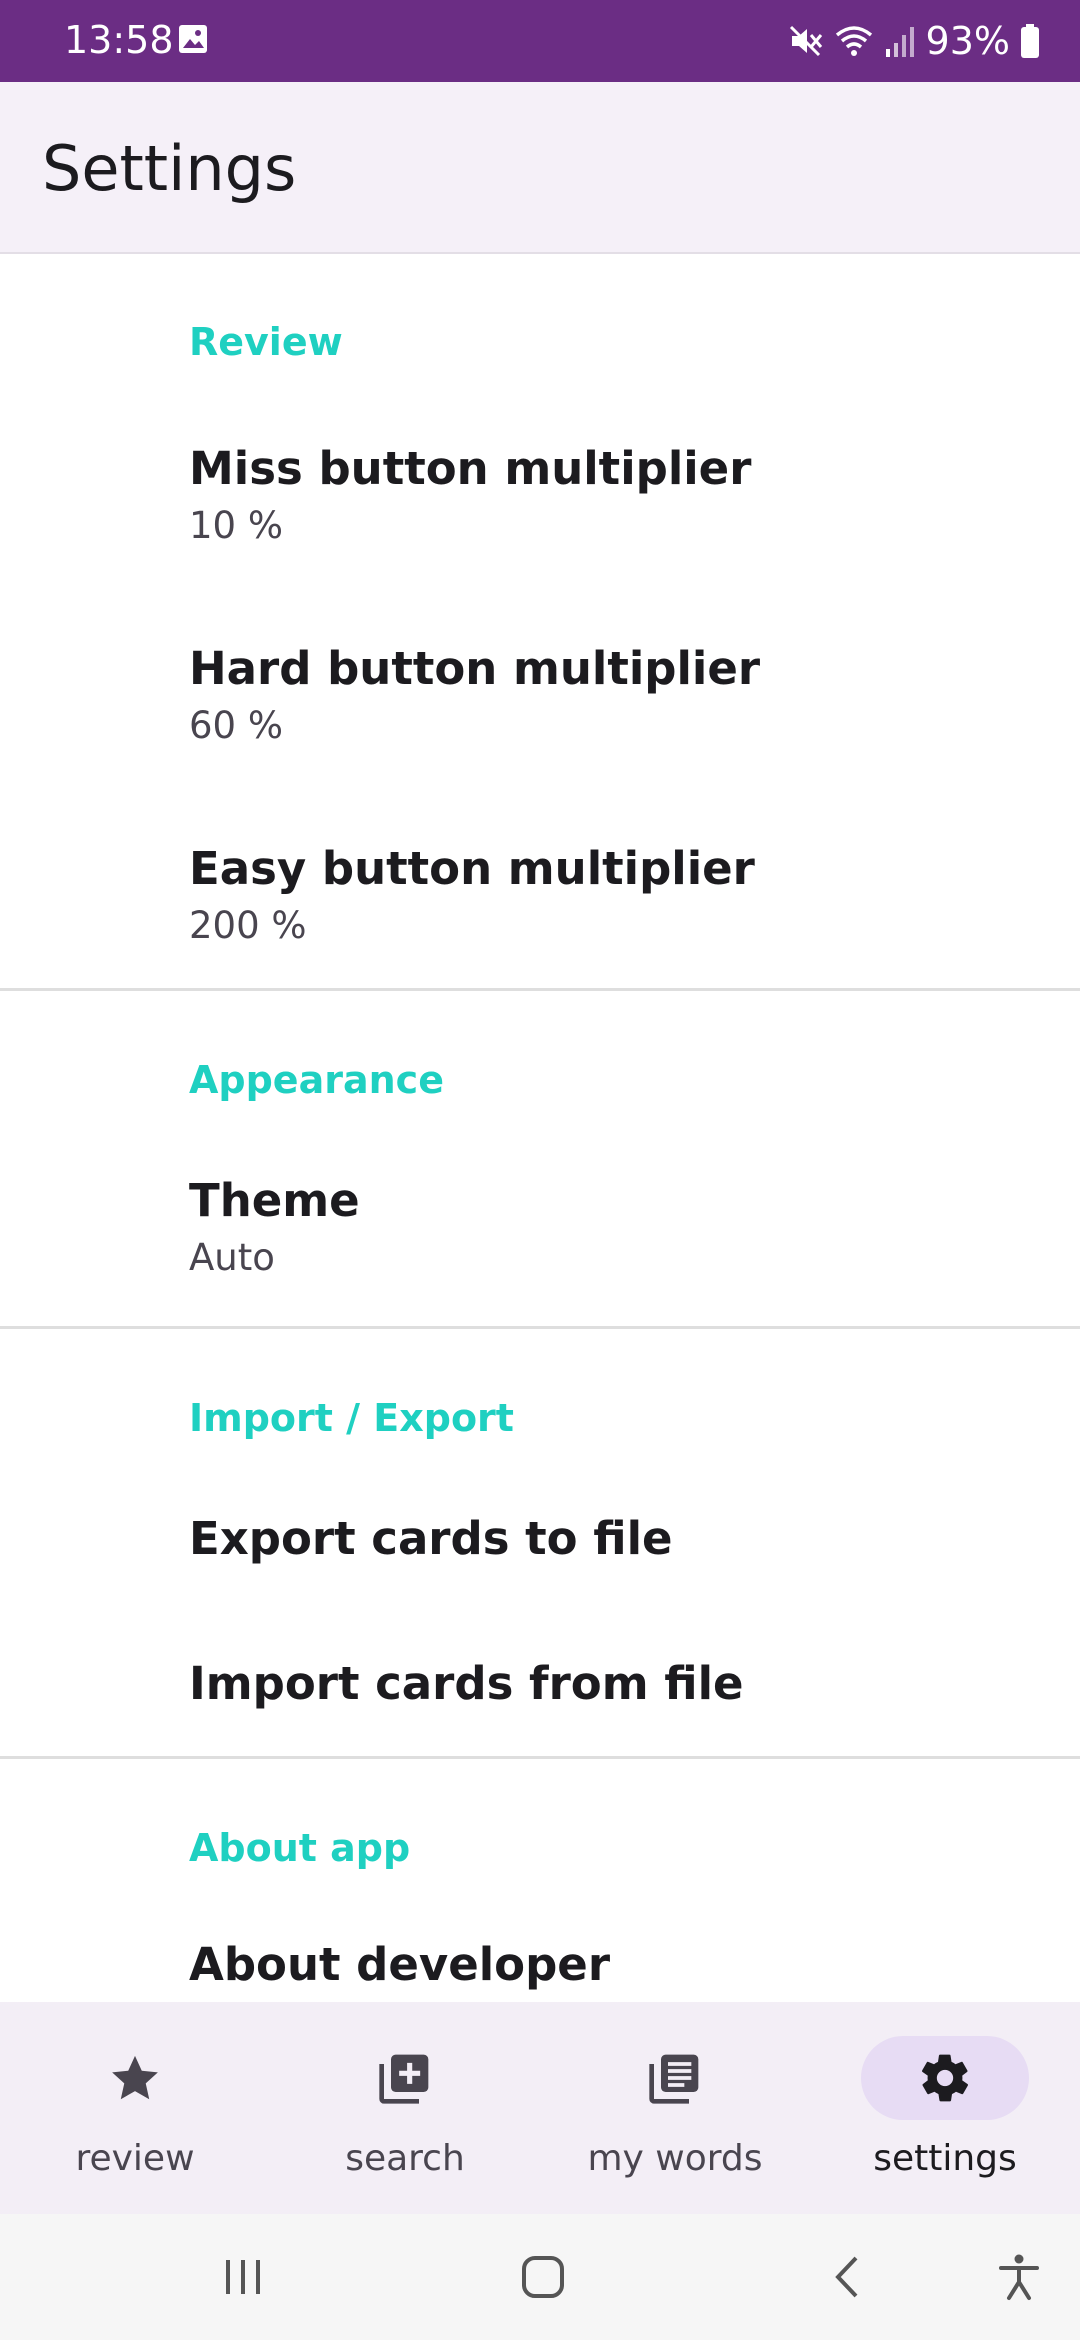 The width and height of the screenshot is (1080, 2340). What do you see at coordinates (236, 525) in the screenshot?
I see `pref-summary: 10 %` at bounding box center [236, 525].